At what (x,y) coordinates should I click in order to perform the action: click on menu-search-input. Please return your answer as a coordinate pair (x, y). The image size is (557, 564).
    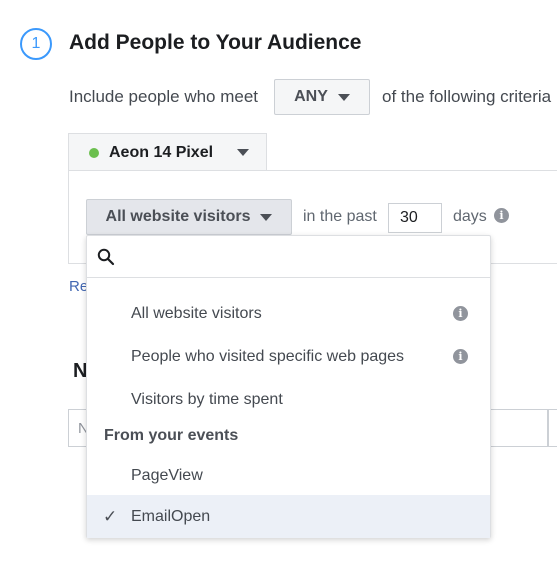
    Looking at the image, I should click on (305, 256).